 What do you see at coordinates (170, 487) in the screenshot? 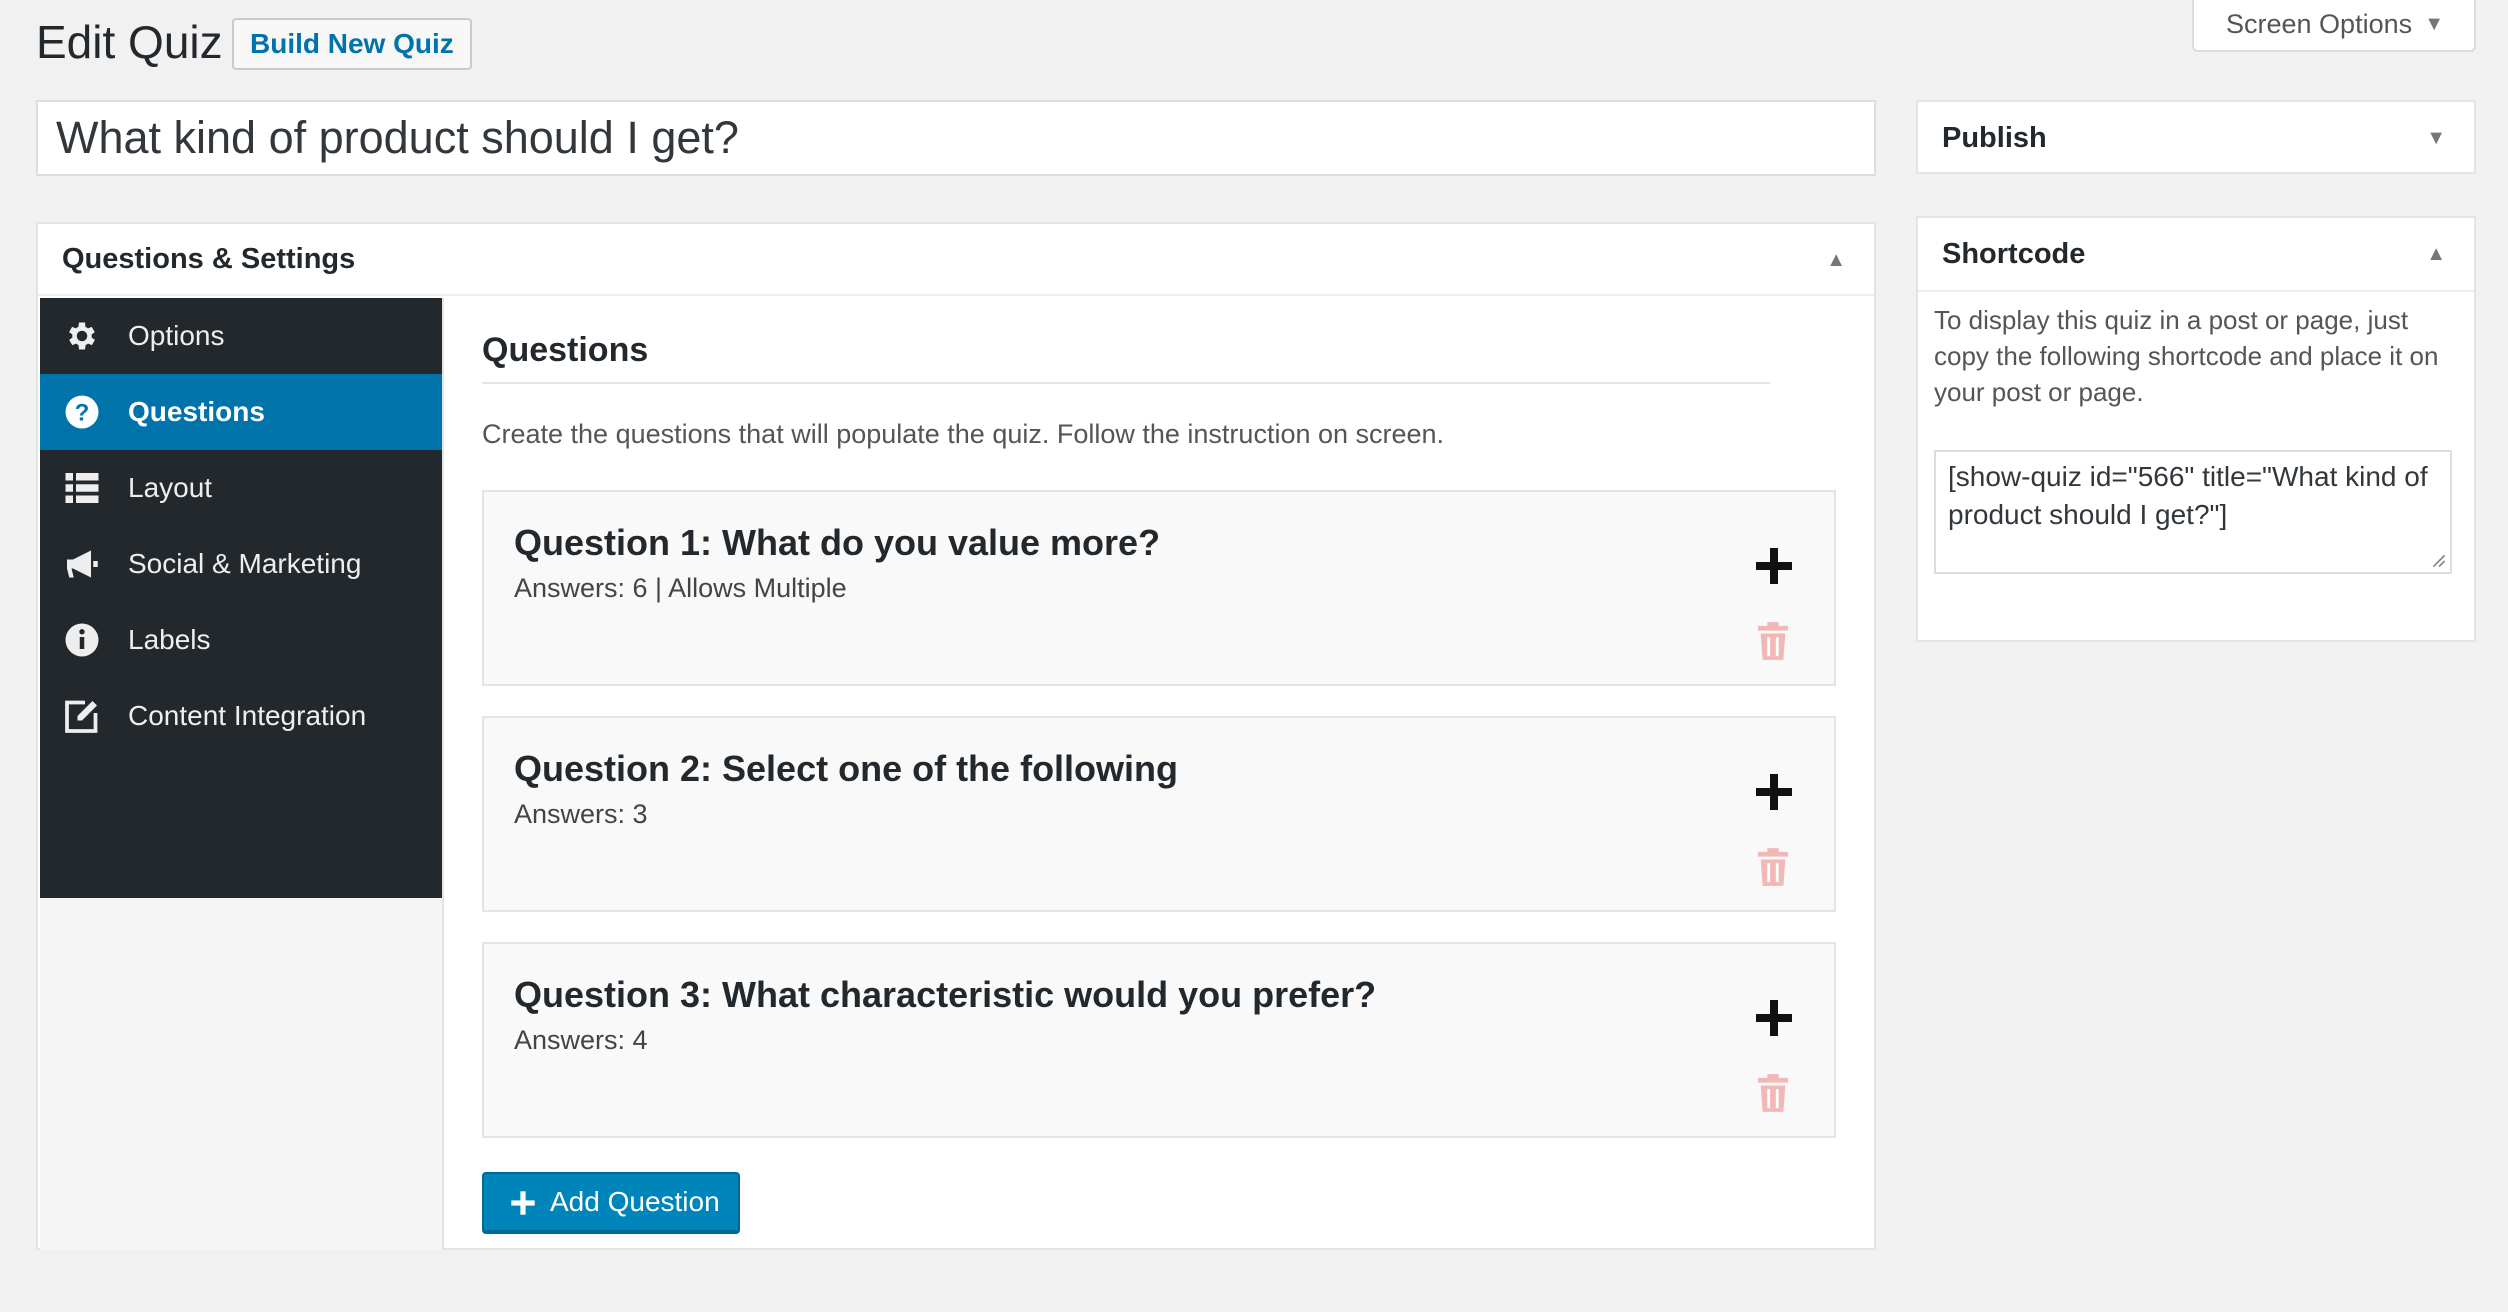
I see `sidebar-item-label: Layout` at bounding box center [170, 487].